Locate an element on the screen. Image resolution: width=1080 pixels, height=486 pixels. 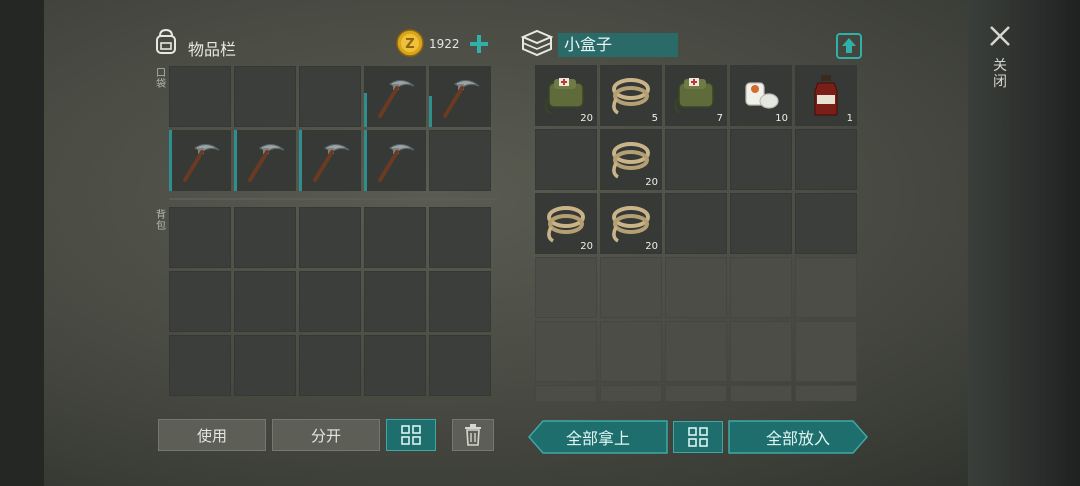
take-all-button: 全部拿上 is located at coordinates (598, 437).